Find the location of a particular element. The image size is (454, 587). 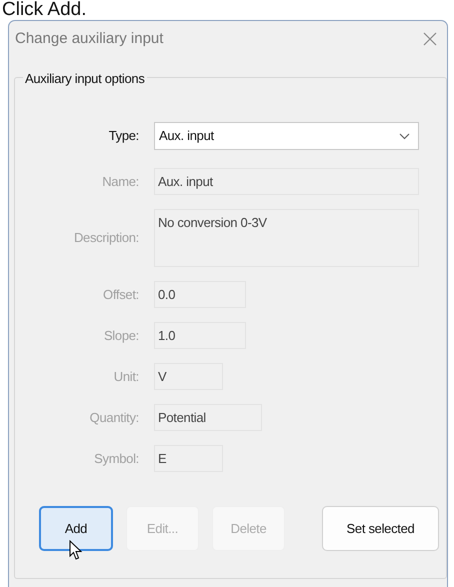

type-dropdown: Aux. input is located at coordinates (286, 136).